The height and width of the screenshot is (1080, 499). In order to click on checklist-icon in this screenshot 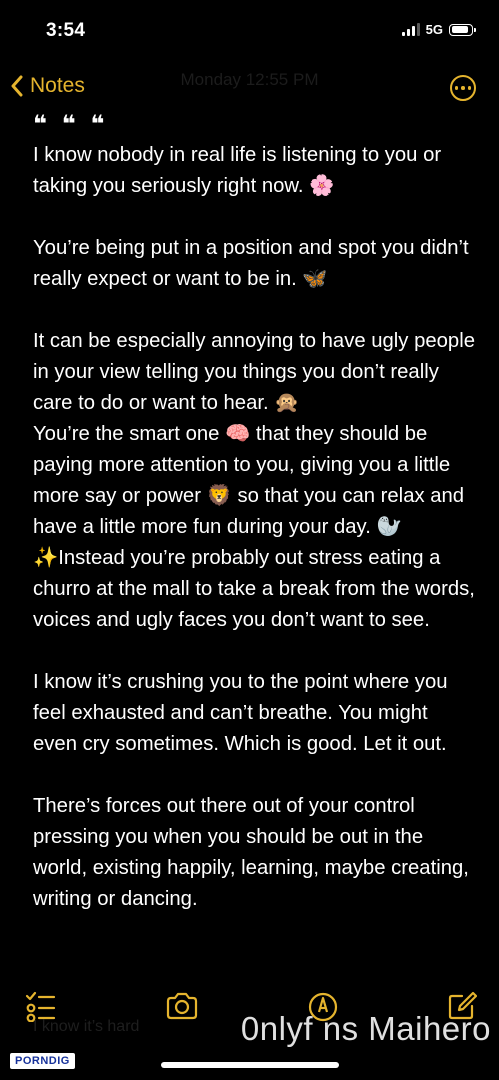, I will do `click(40, 1007)`.